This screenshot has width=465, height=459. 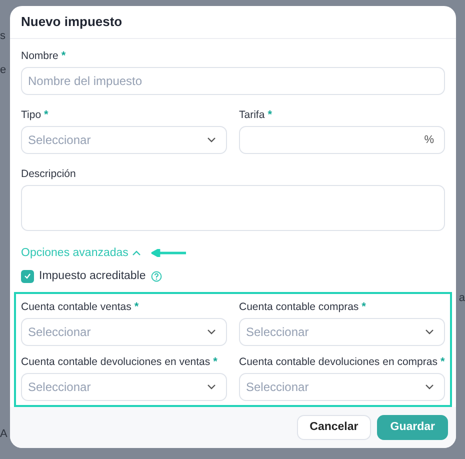 I want to click on chevron-up-icon, so click(x=137, y=253).